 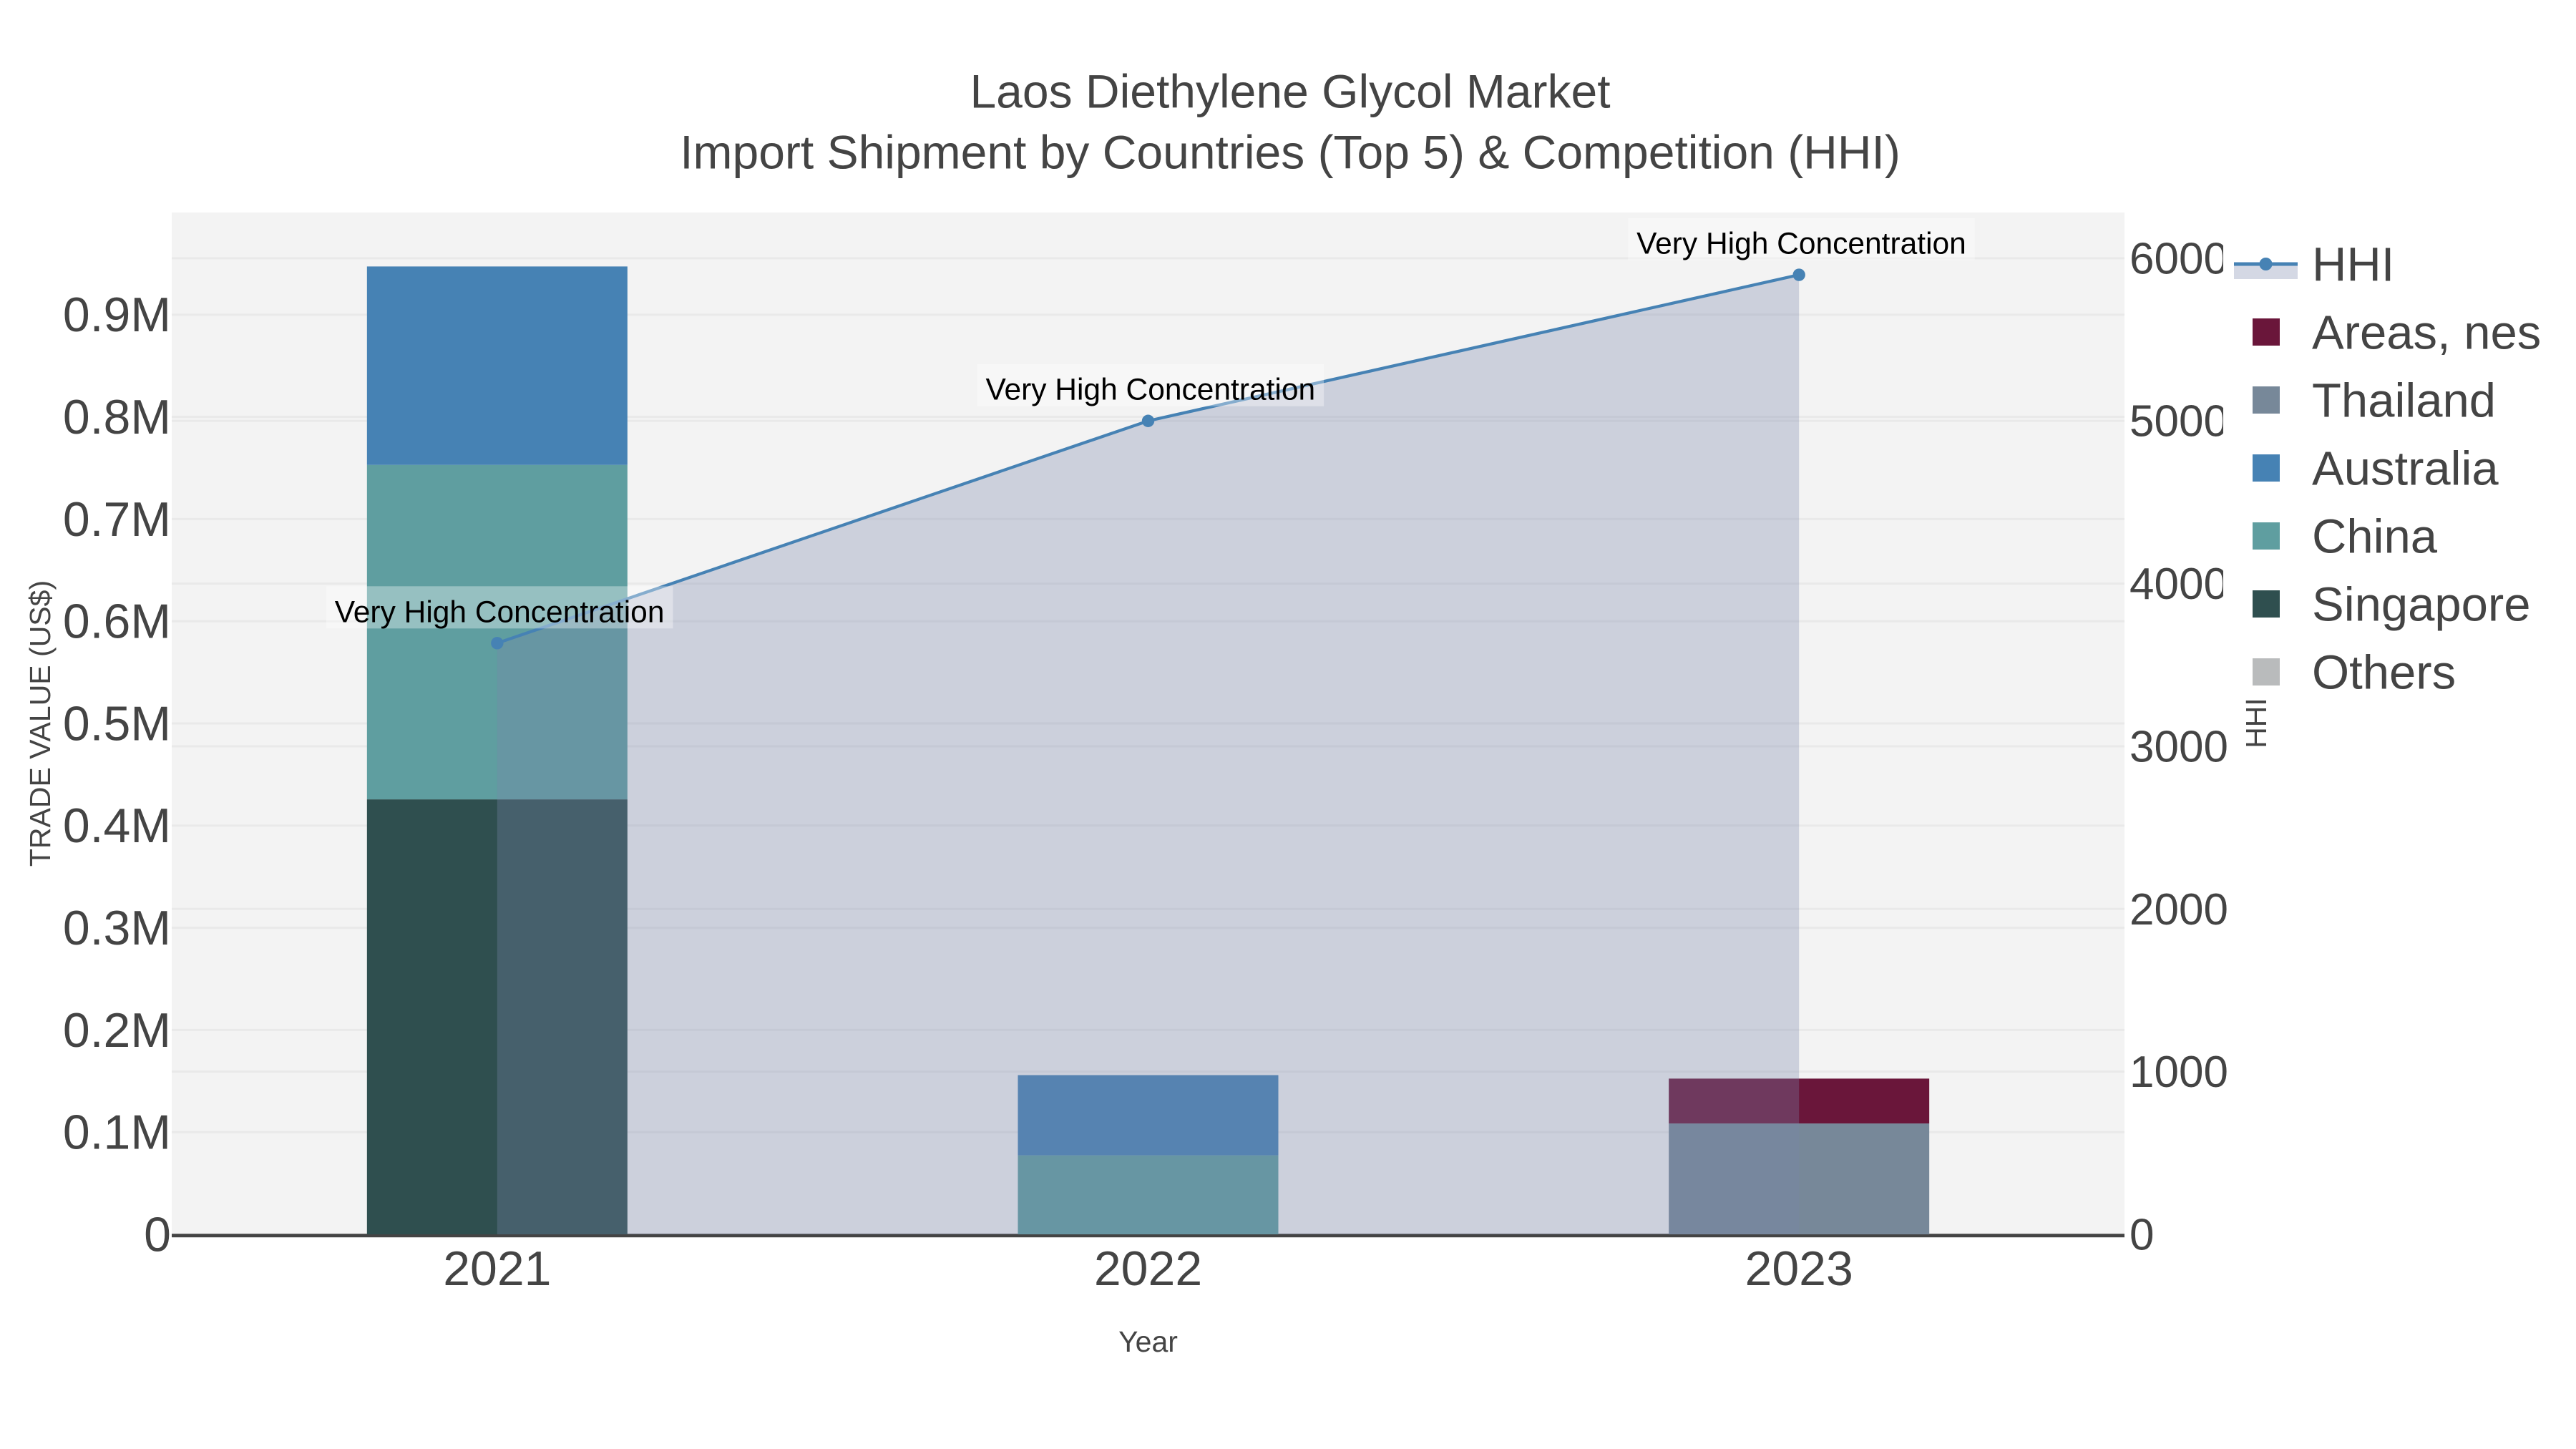 What do you see at coordinates (1798, 274) in the screenshot?
I see `hhi-marker-2023` at bounding box center [1798, 274].